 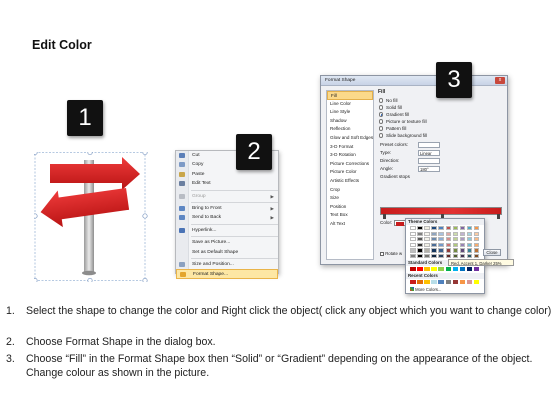 What do you see at coordinates (350, 181) in the screenshot?
I see `category-item: Artistic Effects` at bounding box center [350, 181].